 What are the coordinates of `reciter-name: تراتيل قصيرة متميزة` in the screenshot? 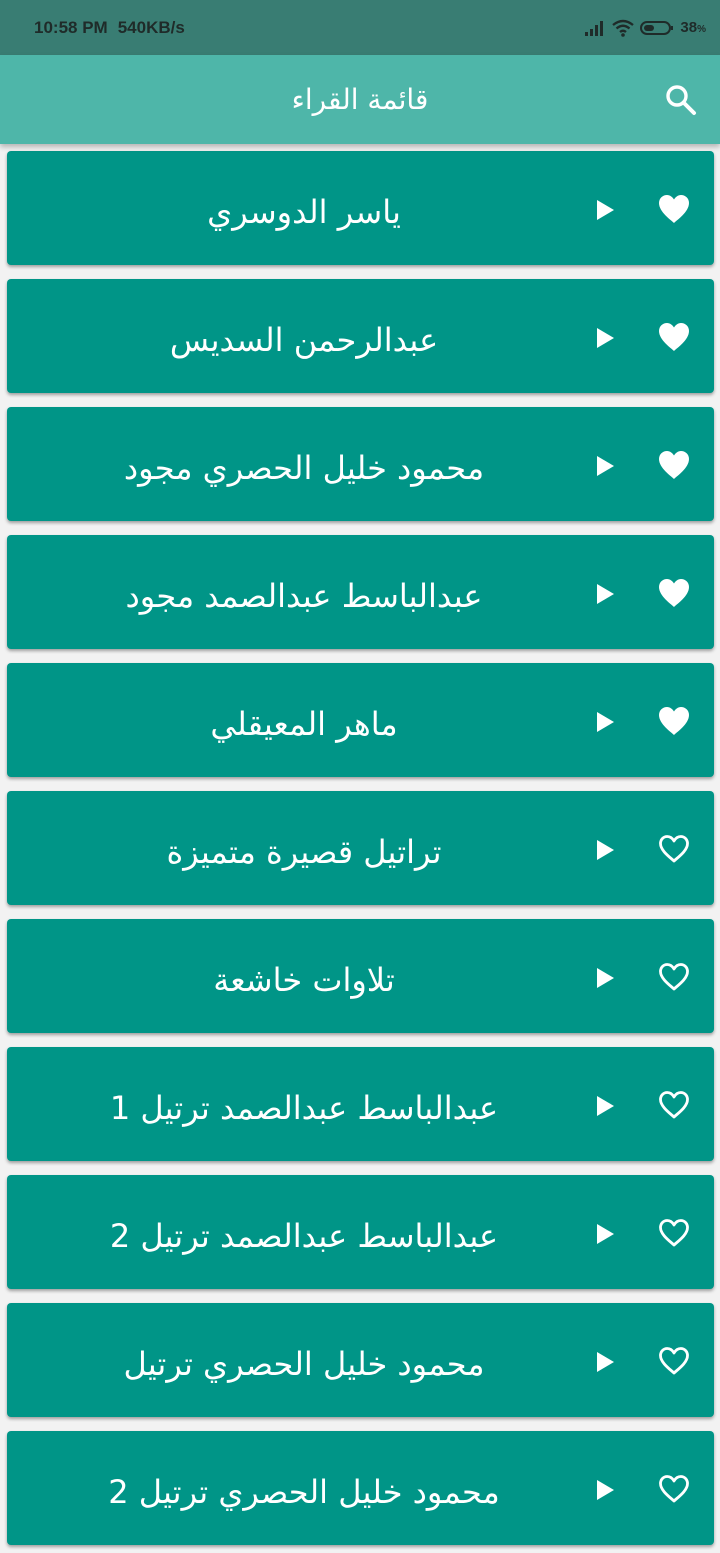 It's located at (304, 852).